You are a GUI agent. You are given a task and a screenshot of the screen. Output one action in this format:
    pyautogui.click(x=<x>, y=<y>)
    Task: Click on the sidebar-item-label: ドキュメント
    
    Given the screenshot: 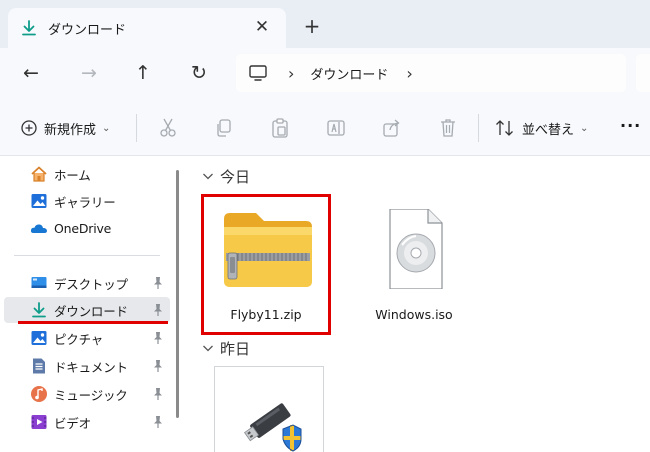 What is the action you would take?
    pyautogui.click(x=91, y=367)
    